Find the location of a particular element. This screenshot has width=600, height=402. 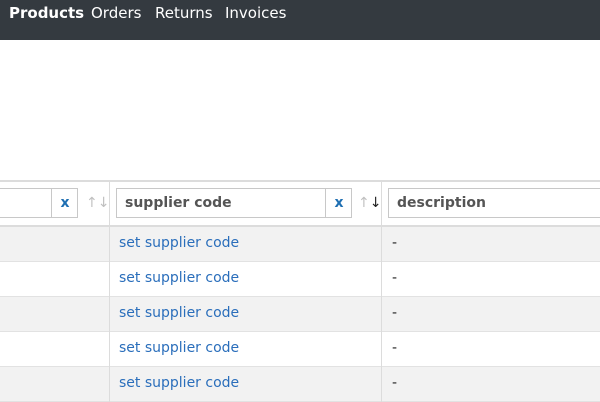

sort-unsorted-icon: ↑↓ is located at coordinates (97, 203).